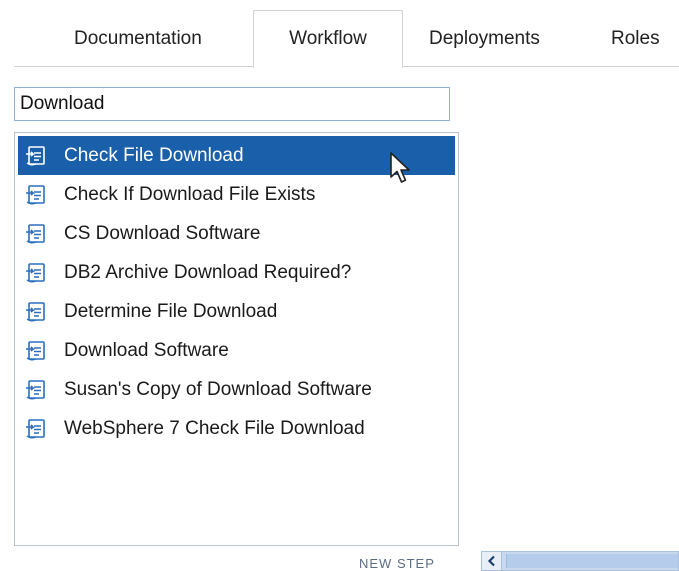  What do you see at coordinates (138, 39) in the screenshot?
I see `tab-documentation: Documentation` at bounding box center [138, 39].